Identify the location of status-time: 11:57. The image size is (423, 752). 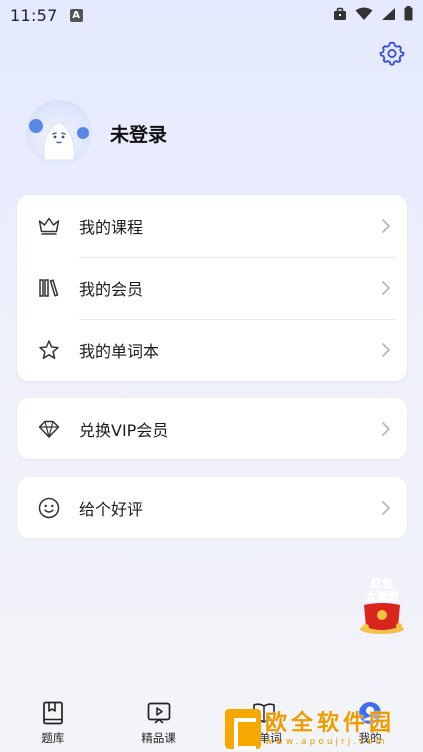
(34, 15).